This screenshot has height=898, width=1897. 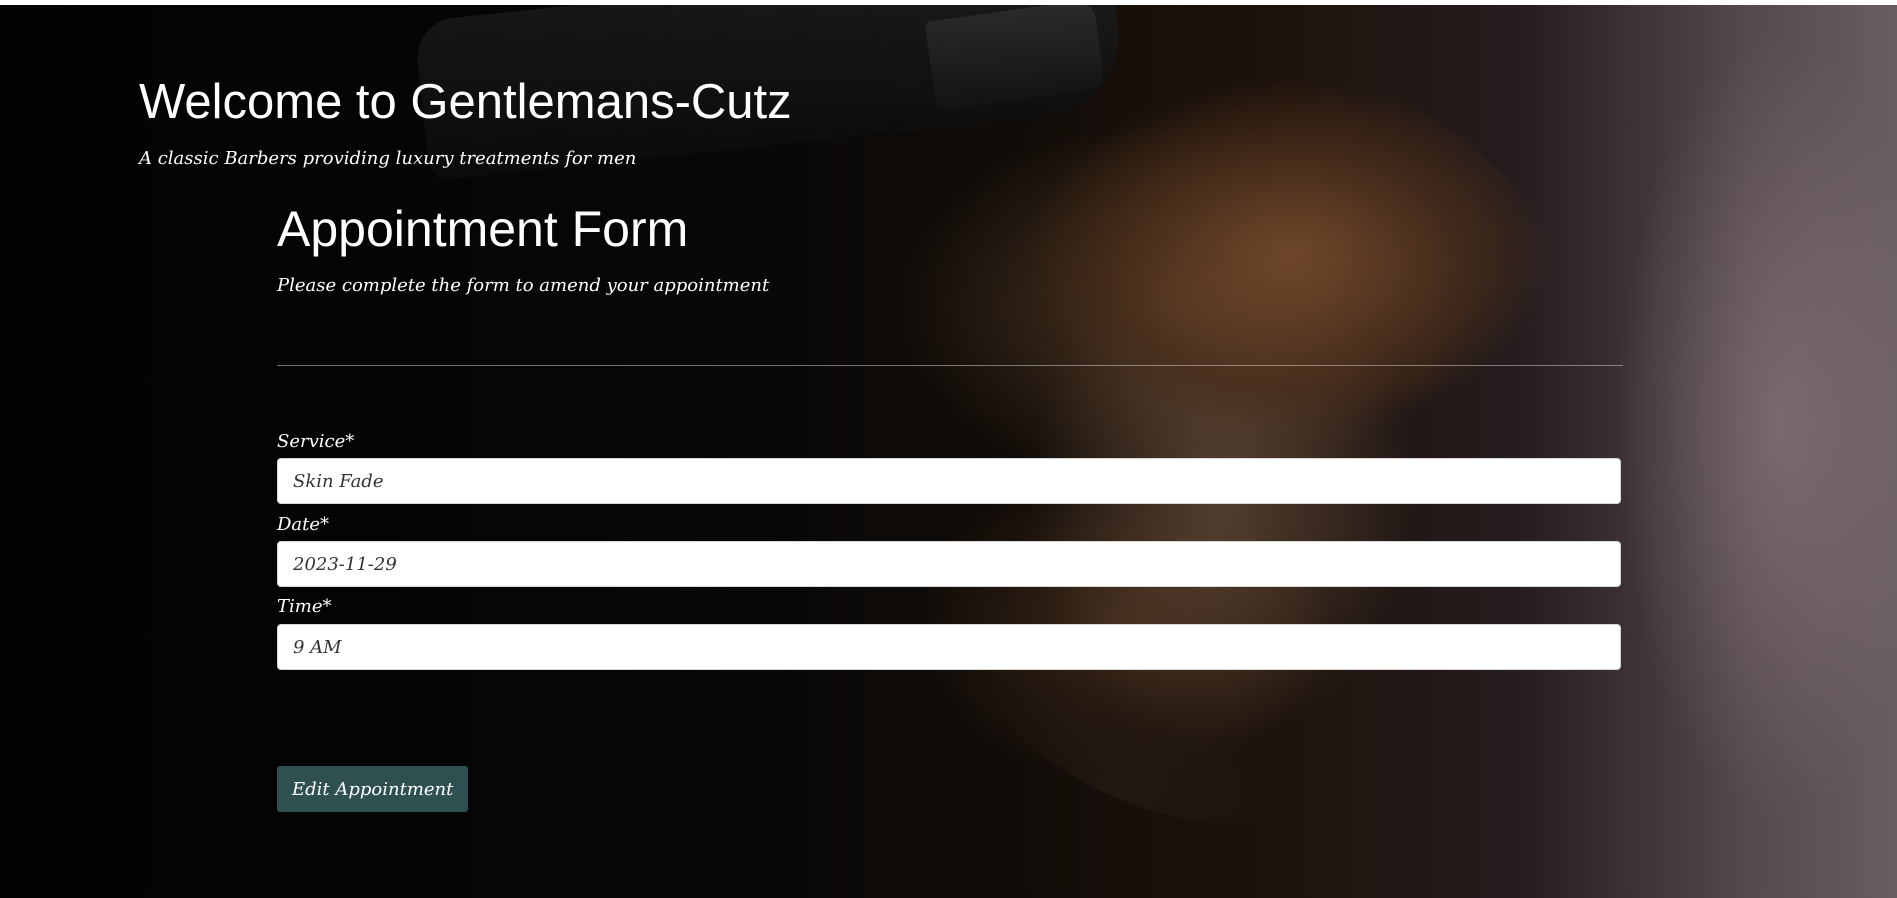 I want to click on service-label: Service*, so click(x=316, y=441).